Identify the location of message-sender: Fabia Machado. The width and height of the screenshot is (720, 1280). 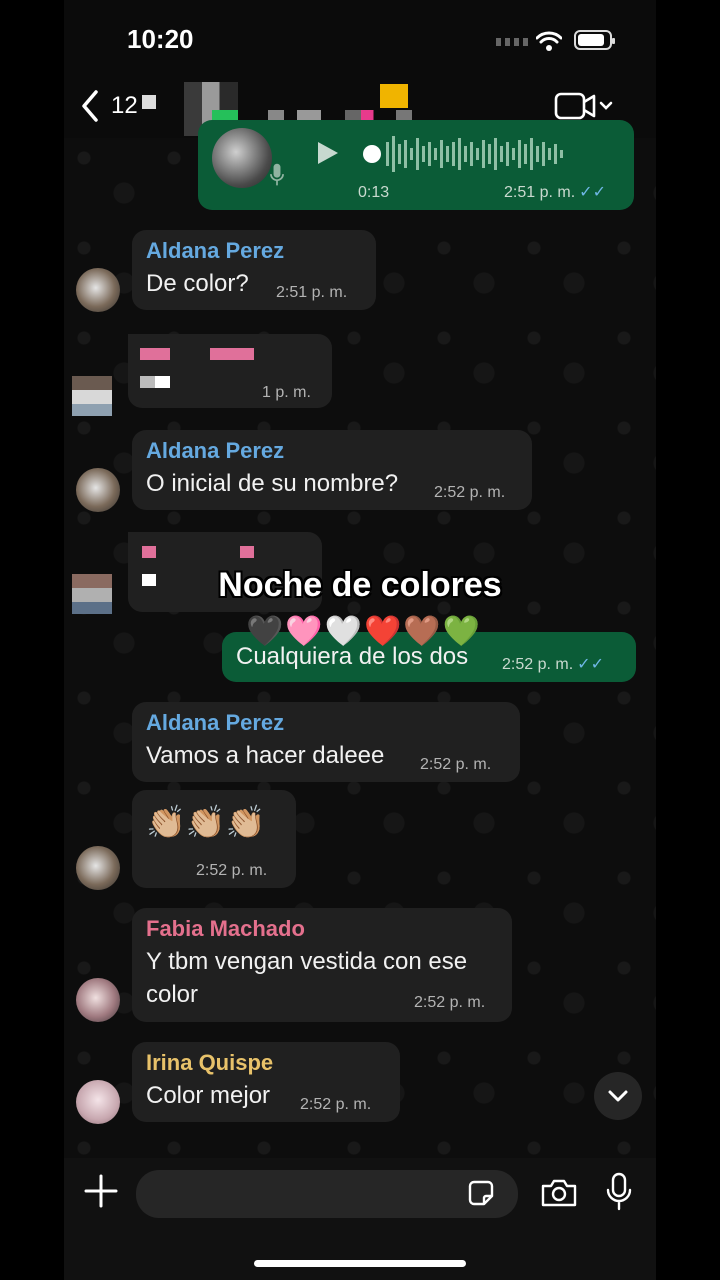
(225, 928).